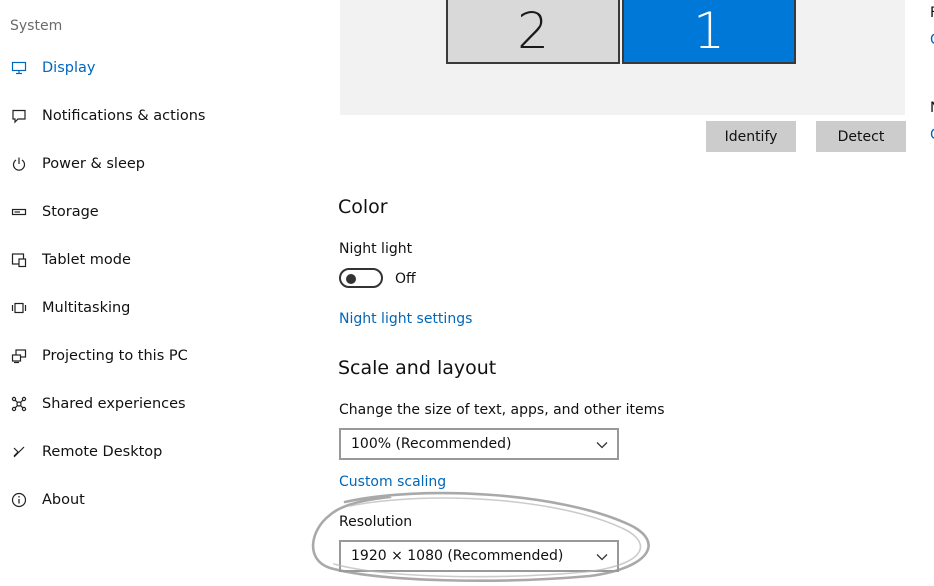  Describe the element at coordinates (19, 68) in the screenshot. I see `monitor-icon` at that location.